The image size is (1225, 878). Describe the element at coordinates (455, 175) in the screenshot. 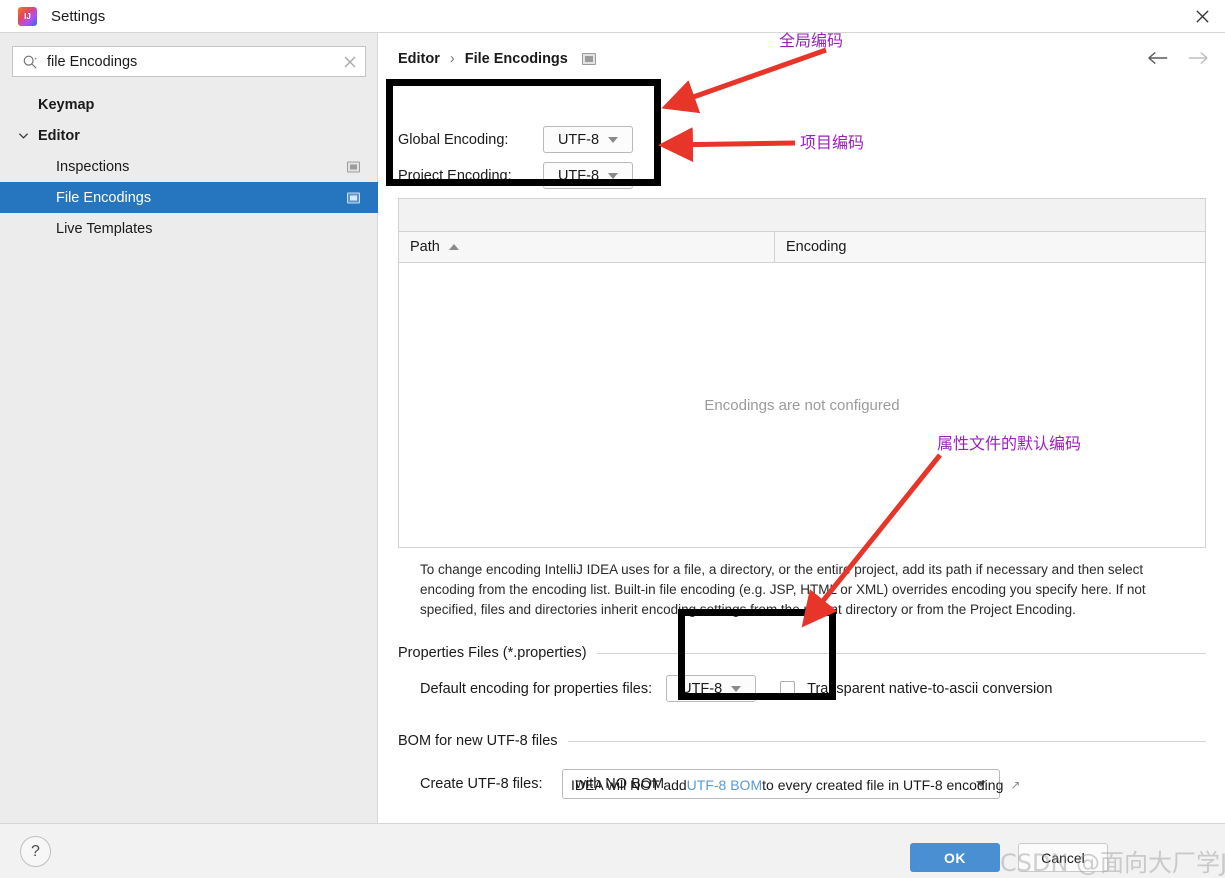

I see `project-encoding-label: Project Encoding:` at that location.